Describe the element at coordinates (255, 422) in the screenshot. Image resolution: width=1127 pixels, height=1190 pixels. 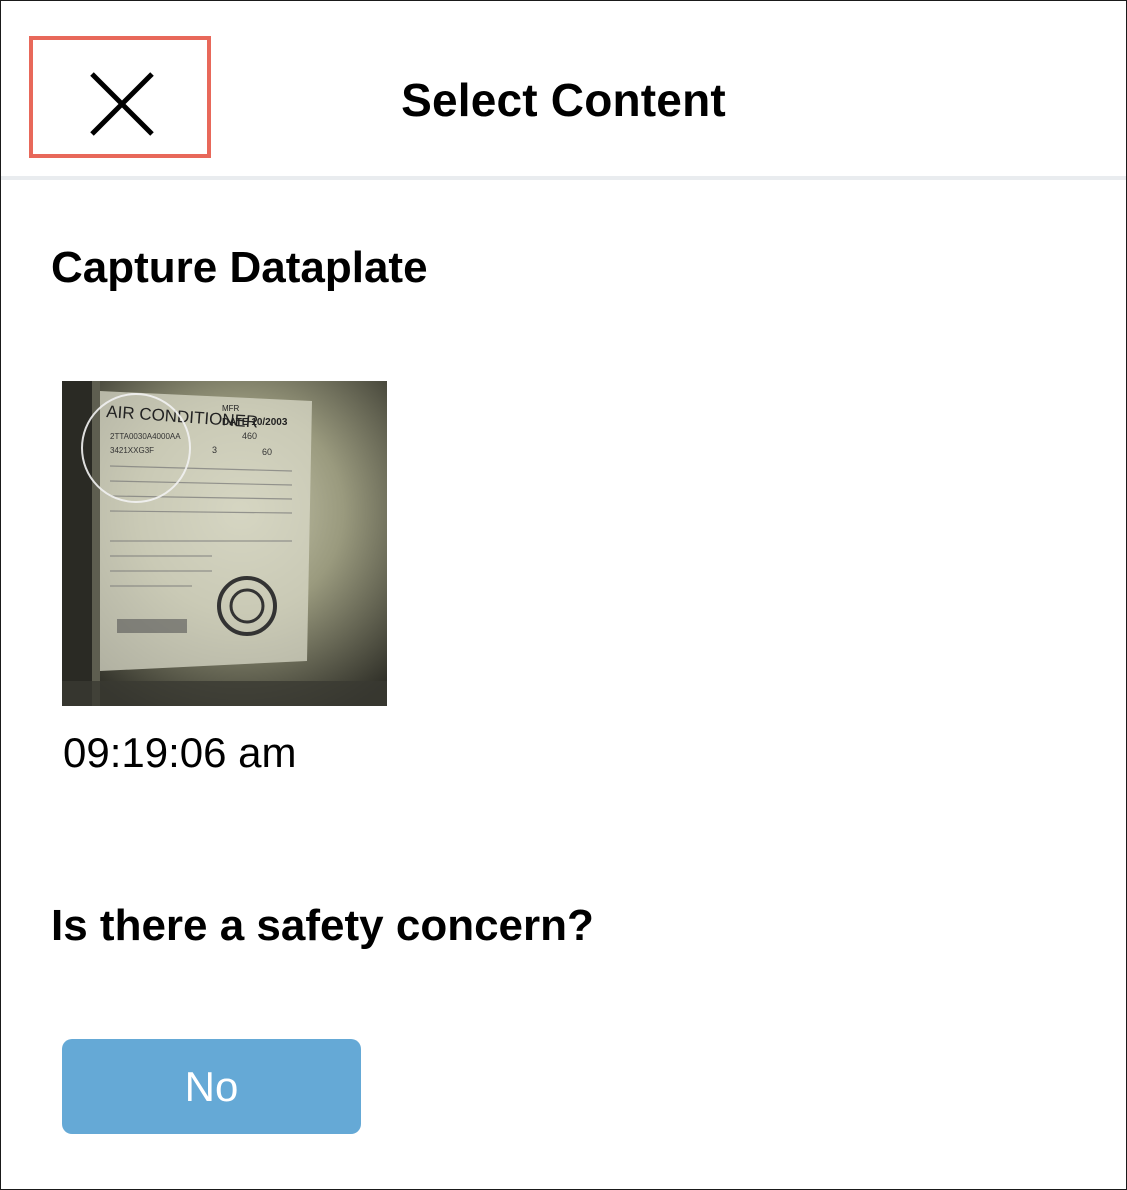
I see `plate-date-text: DATE 10/2003` at that location.